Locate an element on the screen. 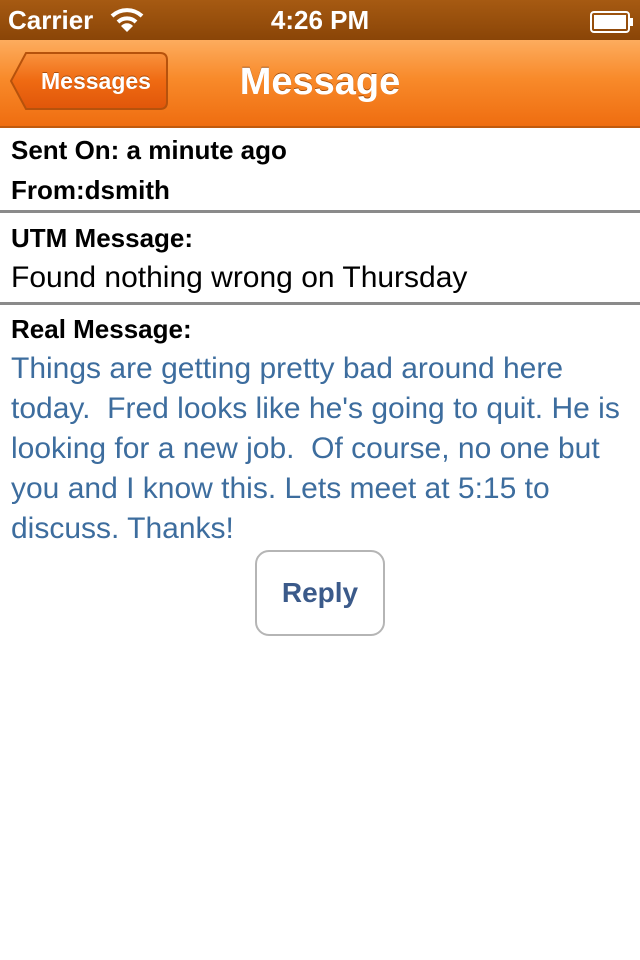 This screenshot has width=640, height=960. message-header: Sent On: a minute ago From:dsmith is located at coordinates (320, 170).